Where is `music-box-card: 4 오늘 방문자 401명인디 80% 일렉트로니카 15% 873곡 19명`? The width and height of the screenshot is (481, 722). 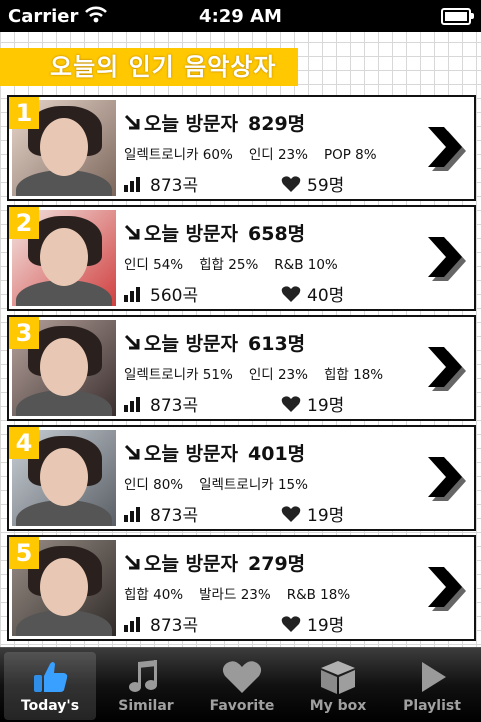 music-box-card: 4 오늘 방문자 401명인디 80% 일렉트로니카 15% 873곡 19명 is located at coordinates (241, 478).